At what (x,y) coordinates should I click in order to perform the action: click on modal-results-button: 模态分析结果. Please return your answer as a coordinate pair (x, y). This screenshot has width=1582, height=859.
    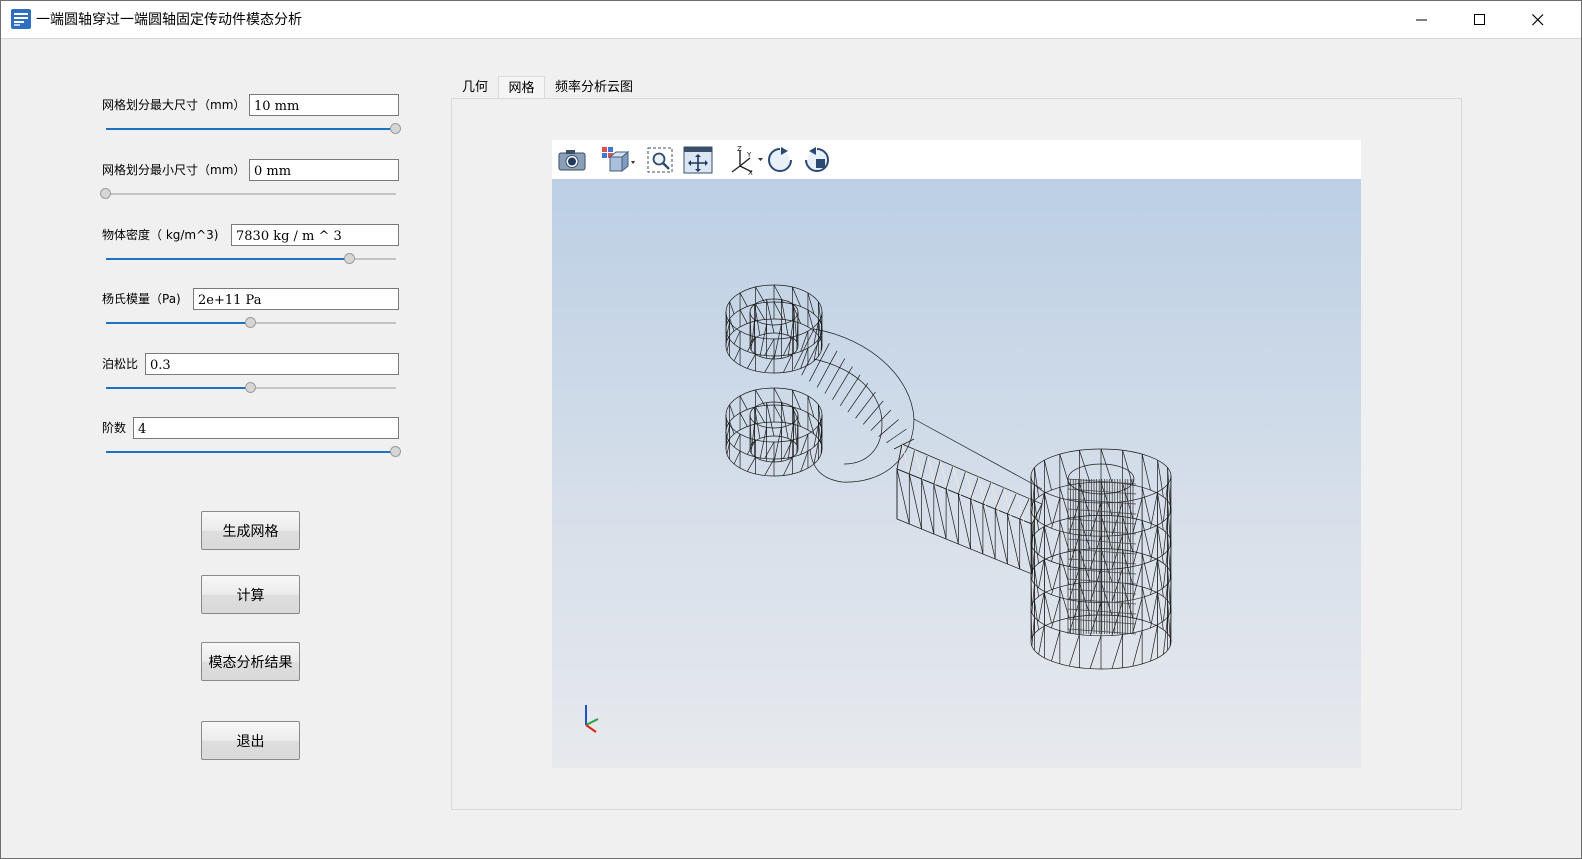
    Looking at the image, I should click on (250, 661).